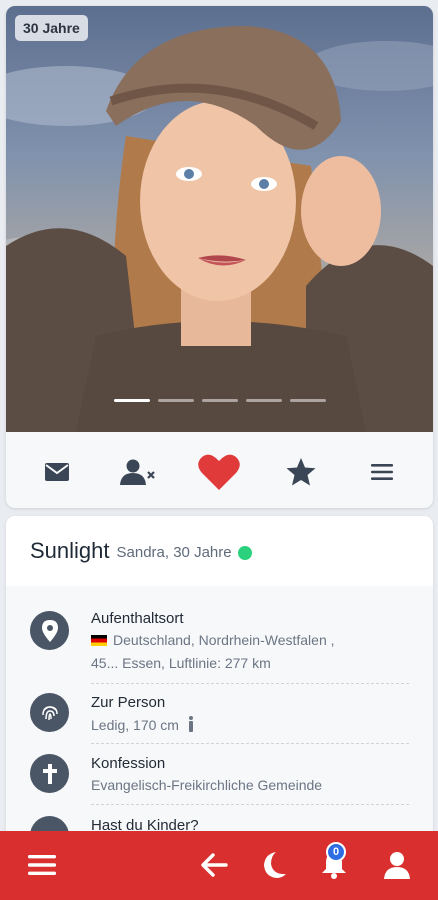  I want to click on profile-title-row: Sunlight Sandra, 30 Jahre, so click(219, 551).